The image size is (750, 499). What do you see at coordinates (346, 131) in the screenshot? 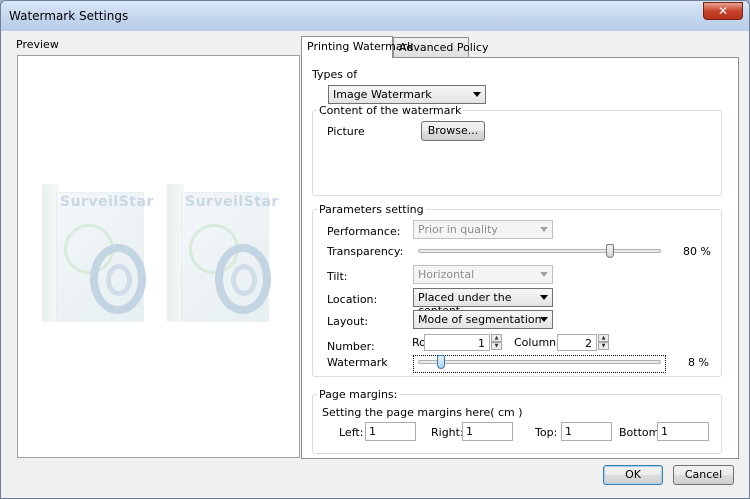
I see `picture-label: Picture` at bounding box center [346, 131].